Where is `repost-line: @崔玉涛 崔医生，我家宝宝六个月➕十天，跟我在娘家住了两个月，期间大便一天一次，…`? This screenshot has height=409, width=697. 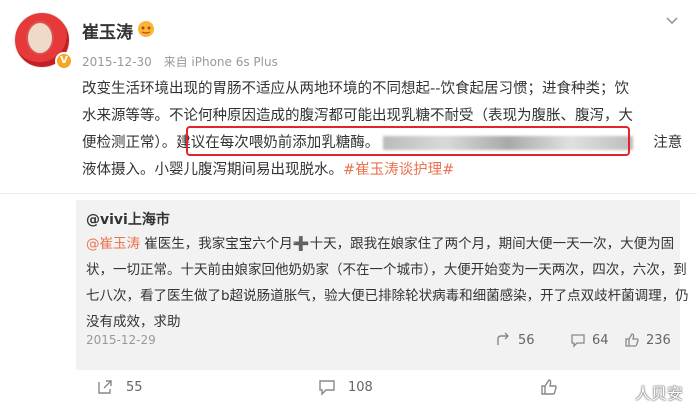
repost-line: @崔玉涛 崔医生，我家宝宝六个月➕十天，跟我在娘家住了两个月，期间大便一天一次，… is located at coordinates (380, 244).